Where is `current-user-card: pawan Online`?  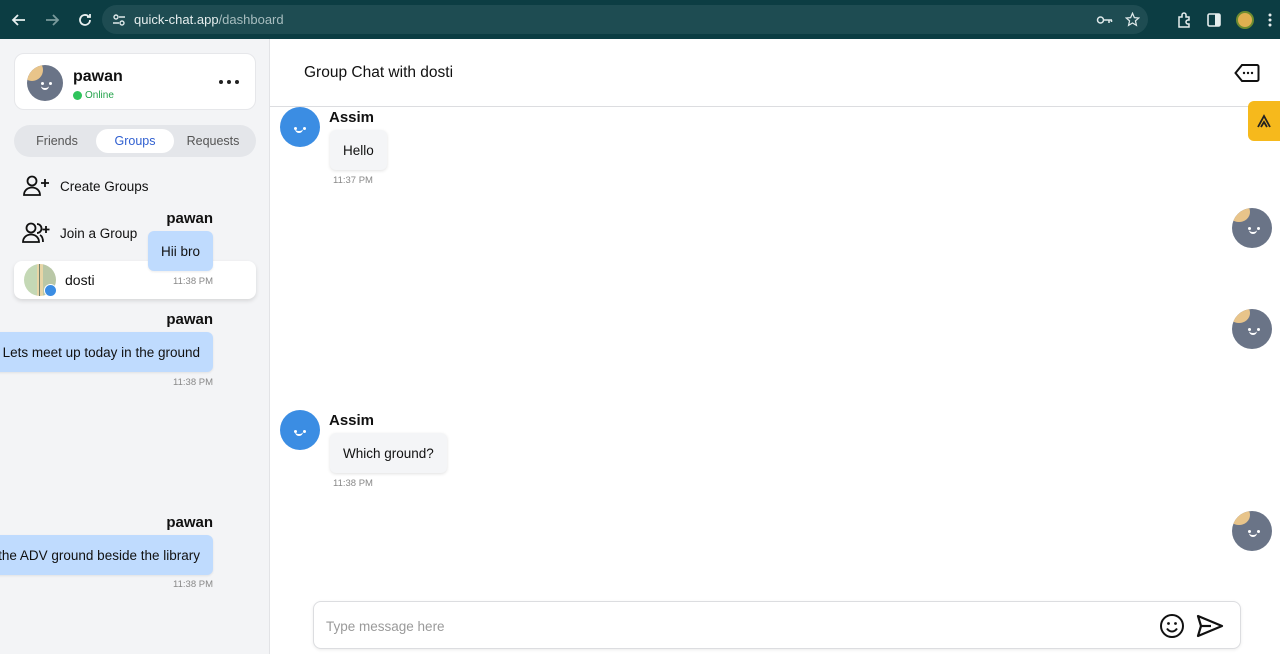
current-user-card: pawan Online is located at coordinates (135, 81).